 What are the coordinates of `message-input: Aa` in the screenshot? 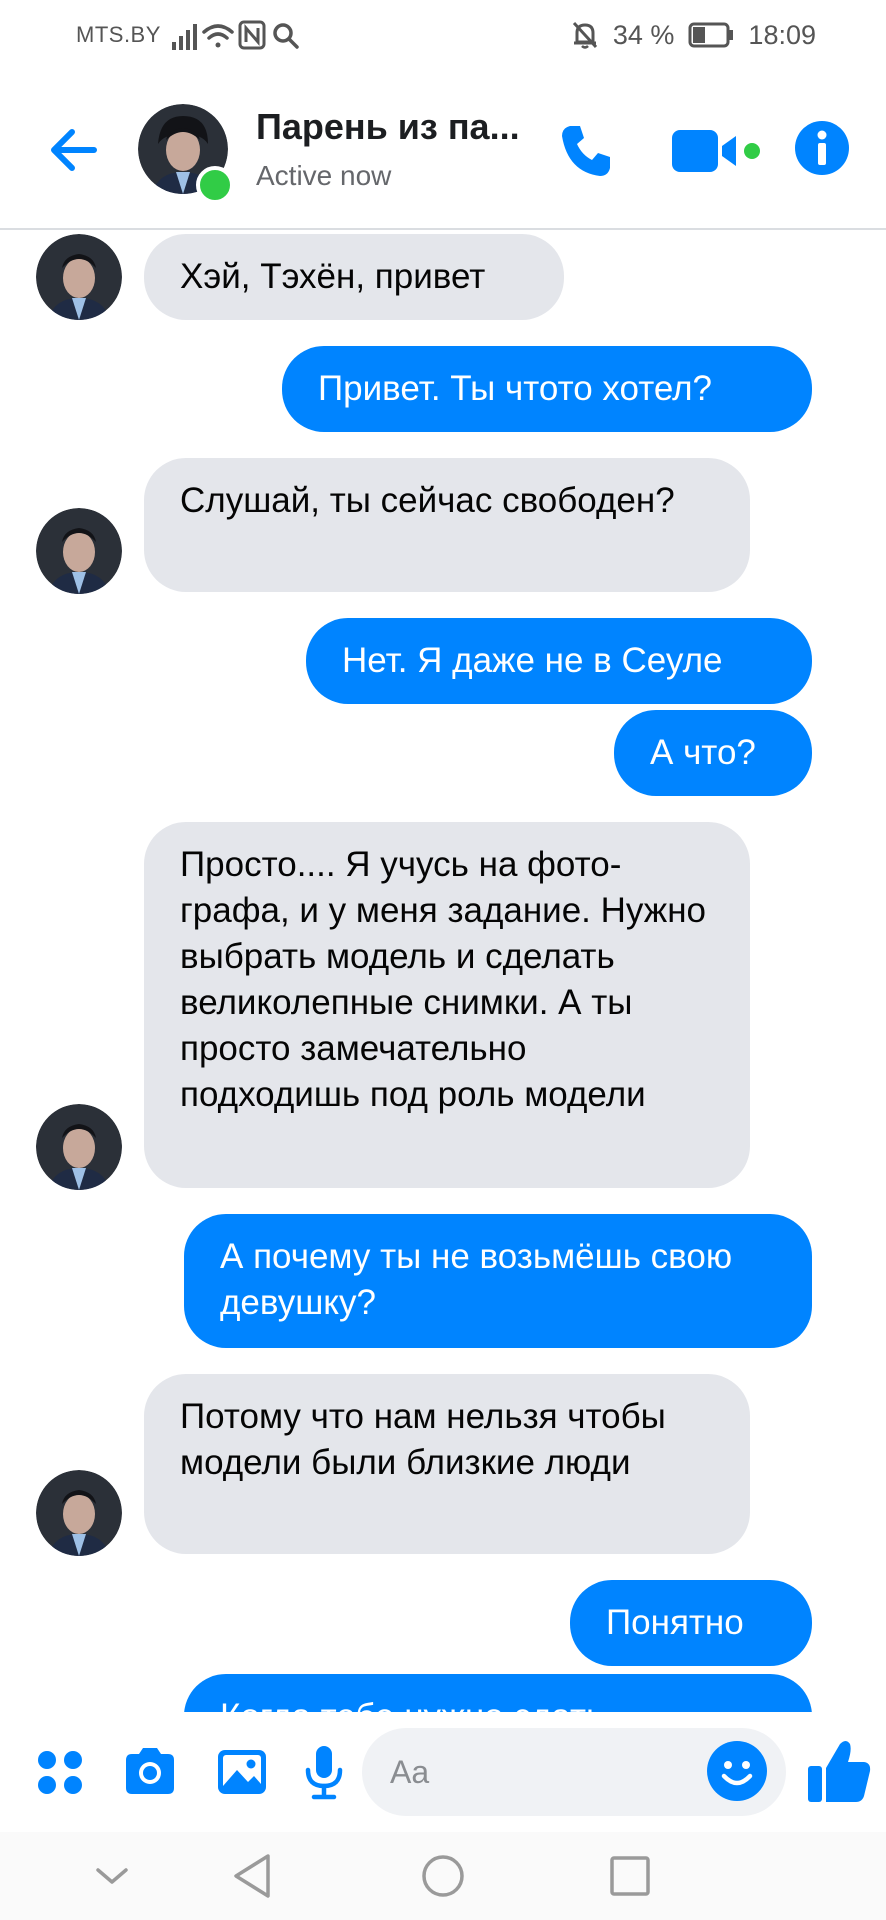 It's located at (574, 1772).